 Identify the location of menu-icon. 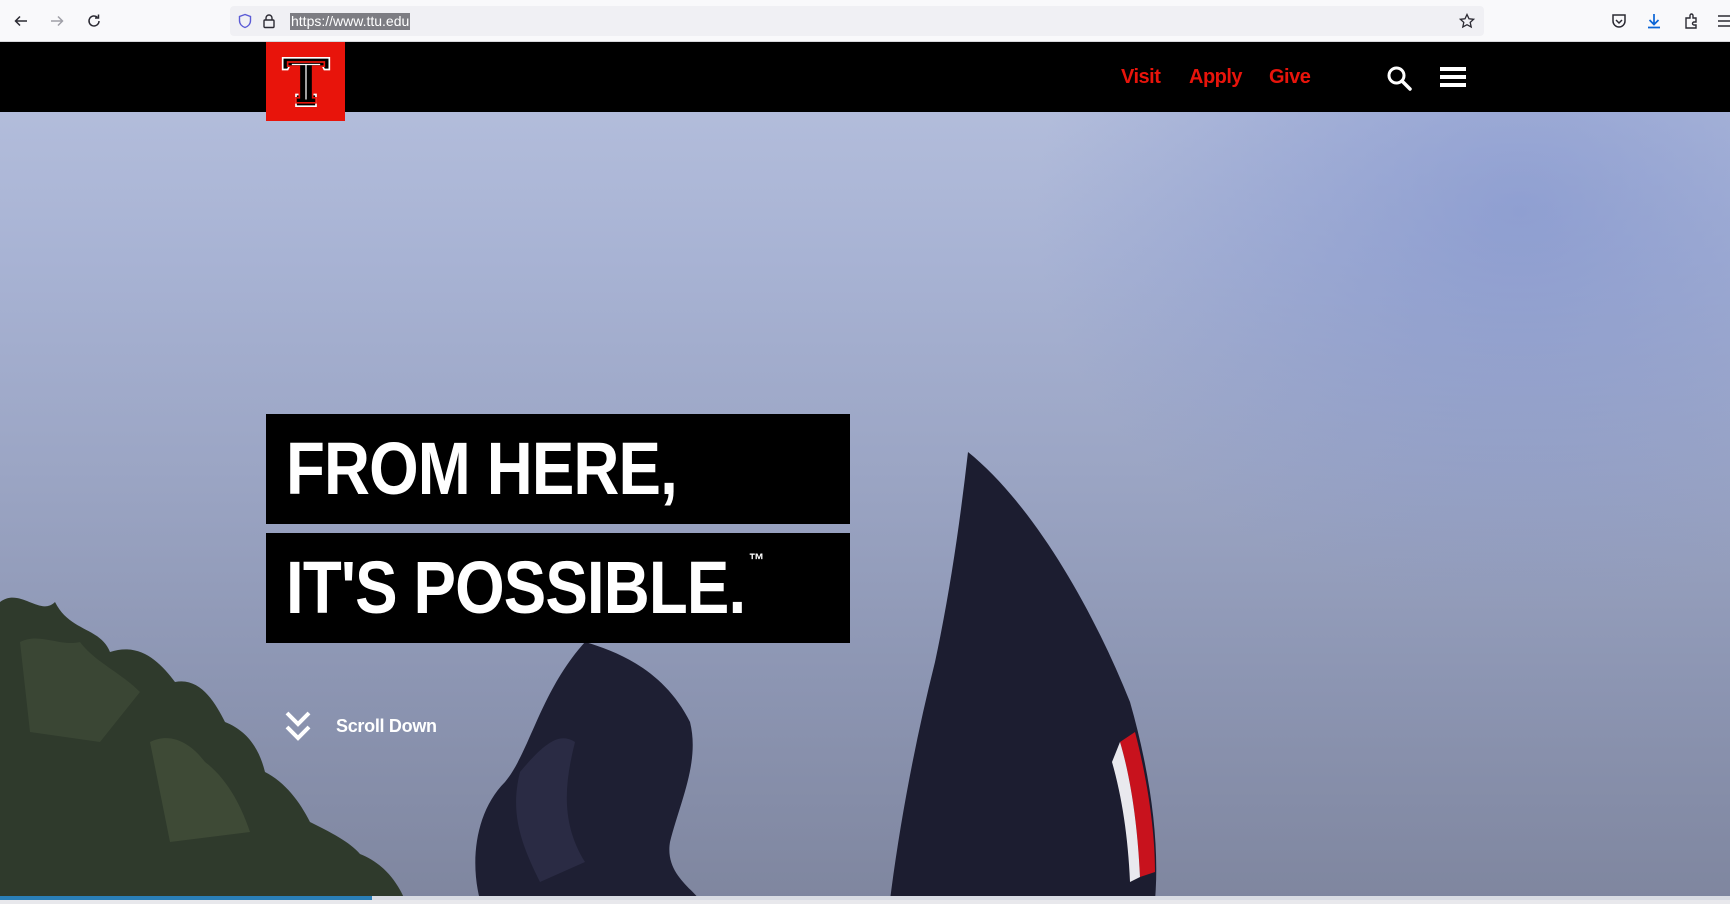
(1723, 21).